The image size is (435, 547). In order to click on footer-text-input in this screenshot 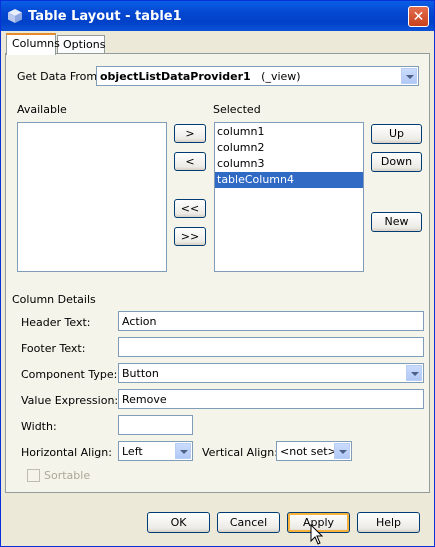, I will do `click(271, 347)`.